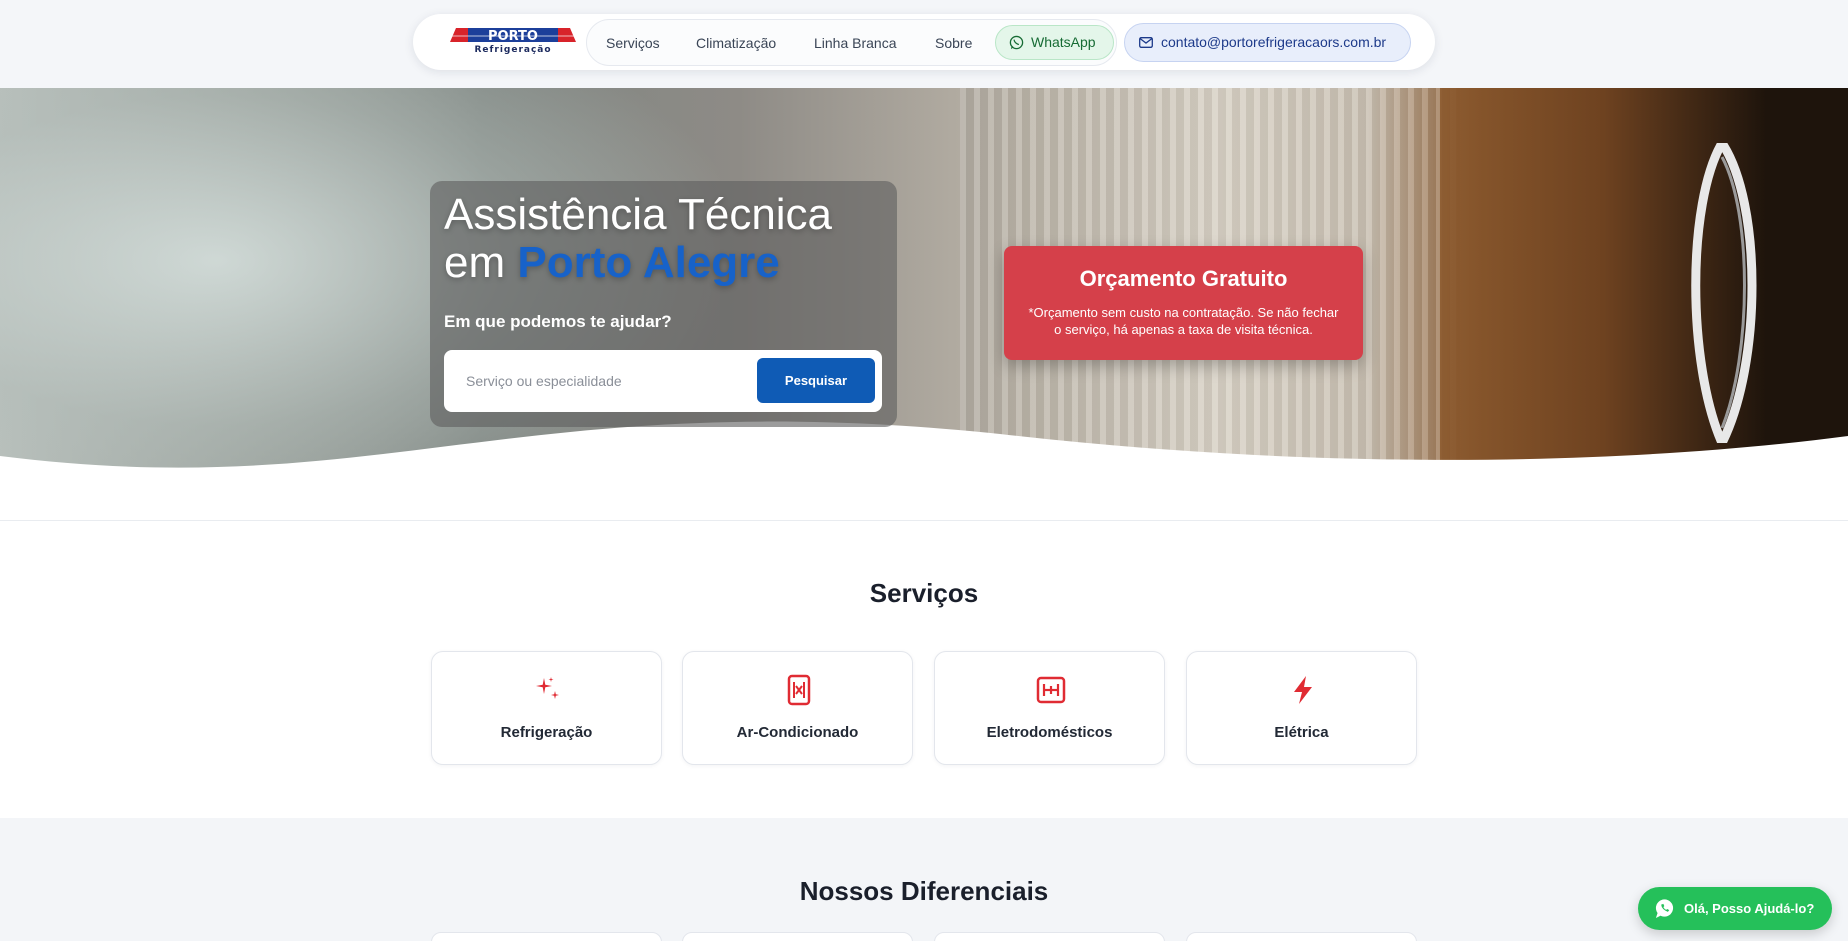  What do you see at coordinates (1183, 278) in the screenshot?
I see `quote-title: Orçamento Gratuito` at bounding box center [1183, 278].